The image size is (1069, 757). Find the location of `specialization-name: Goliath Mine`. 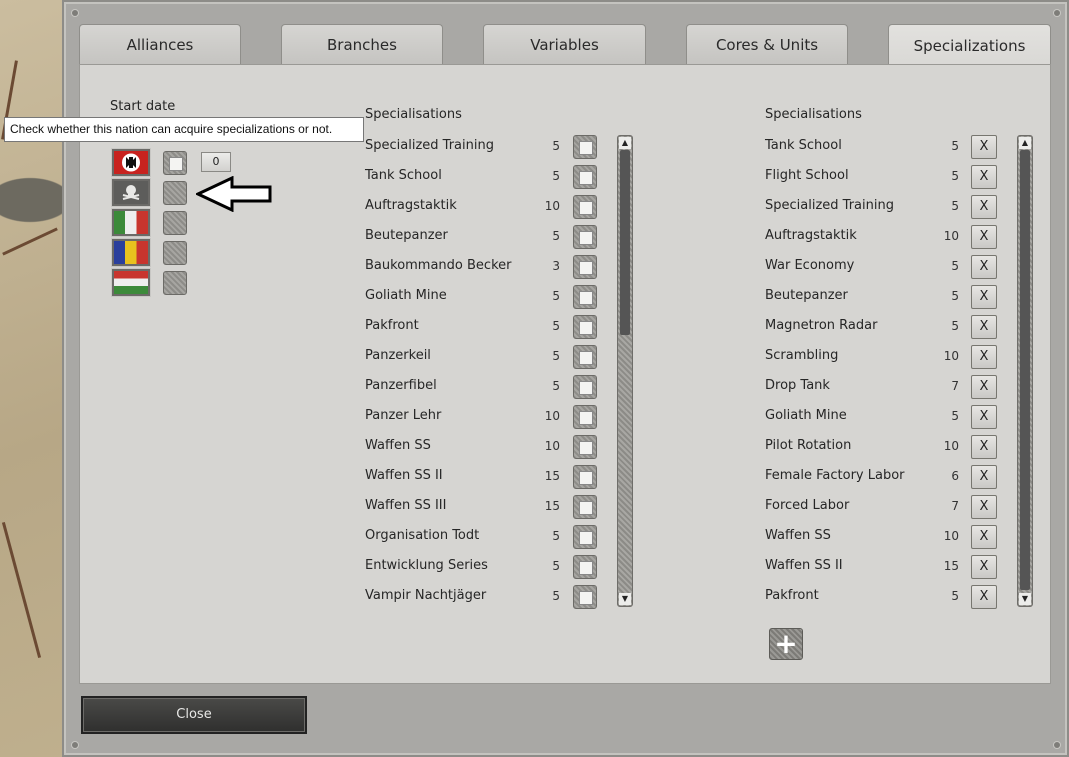

specialization-name: Goliath Mine is located at coordinates (806, 415).